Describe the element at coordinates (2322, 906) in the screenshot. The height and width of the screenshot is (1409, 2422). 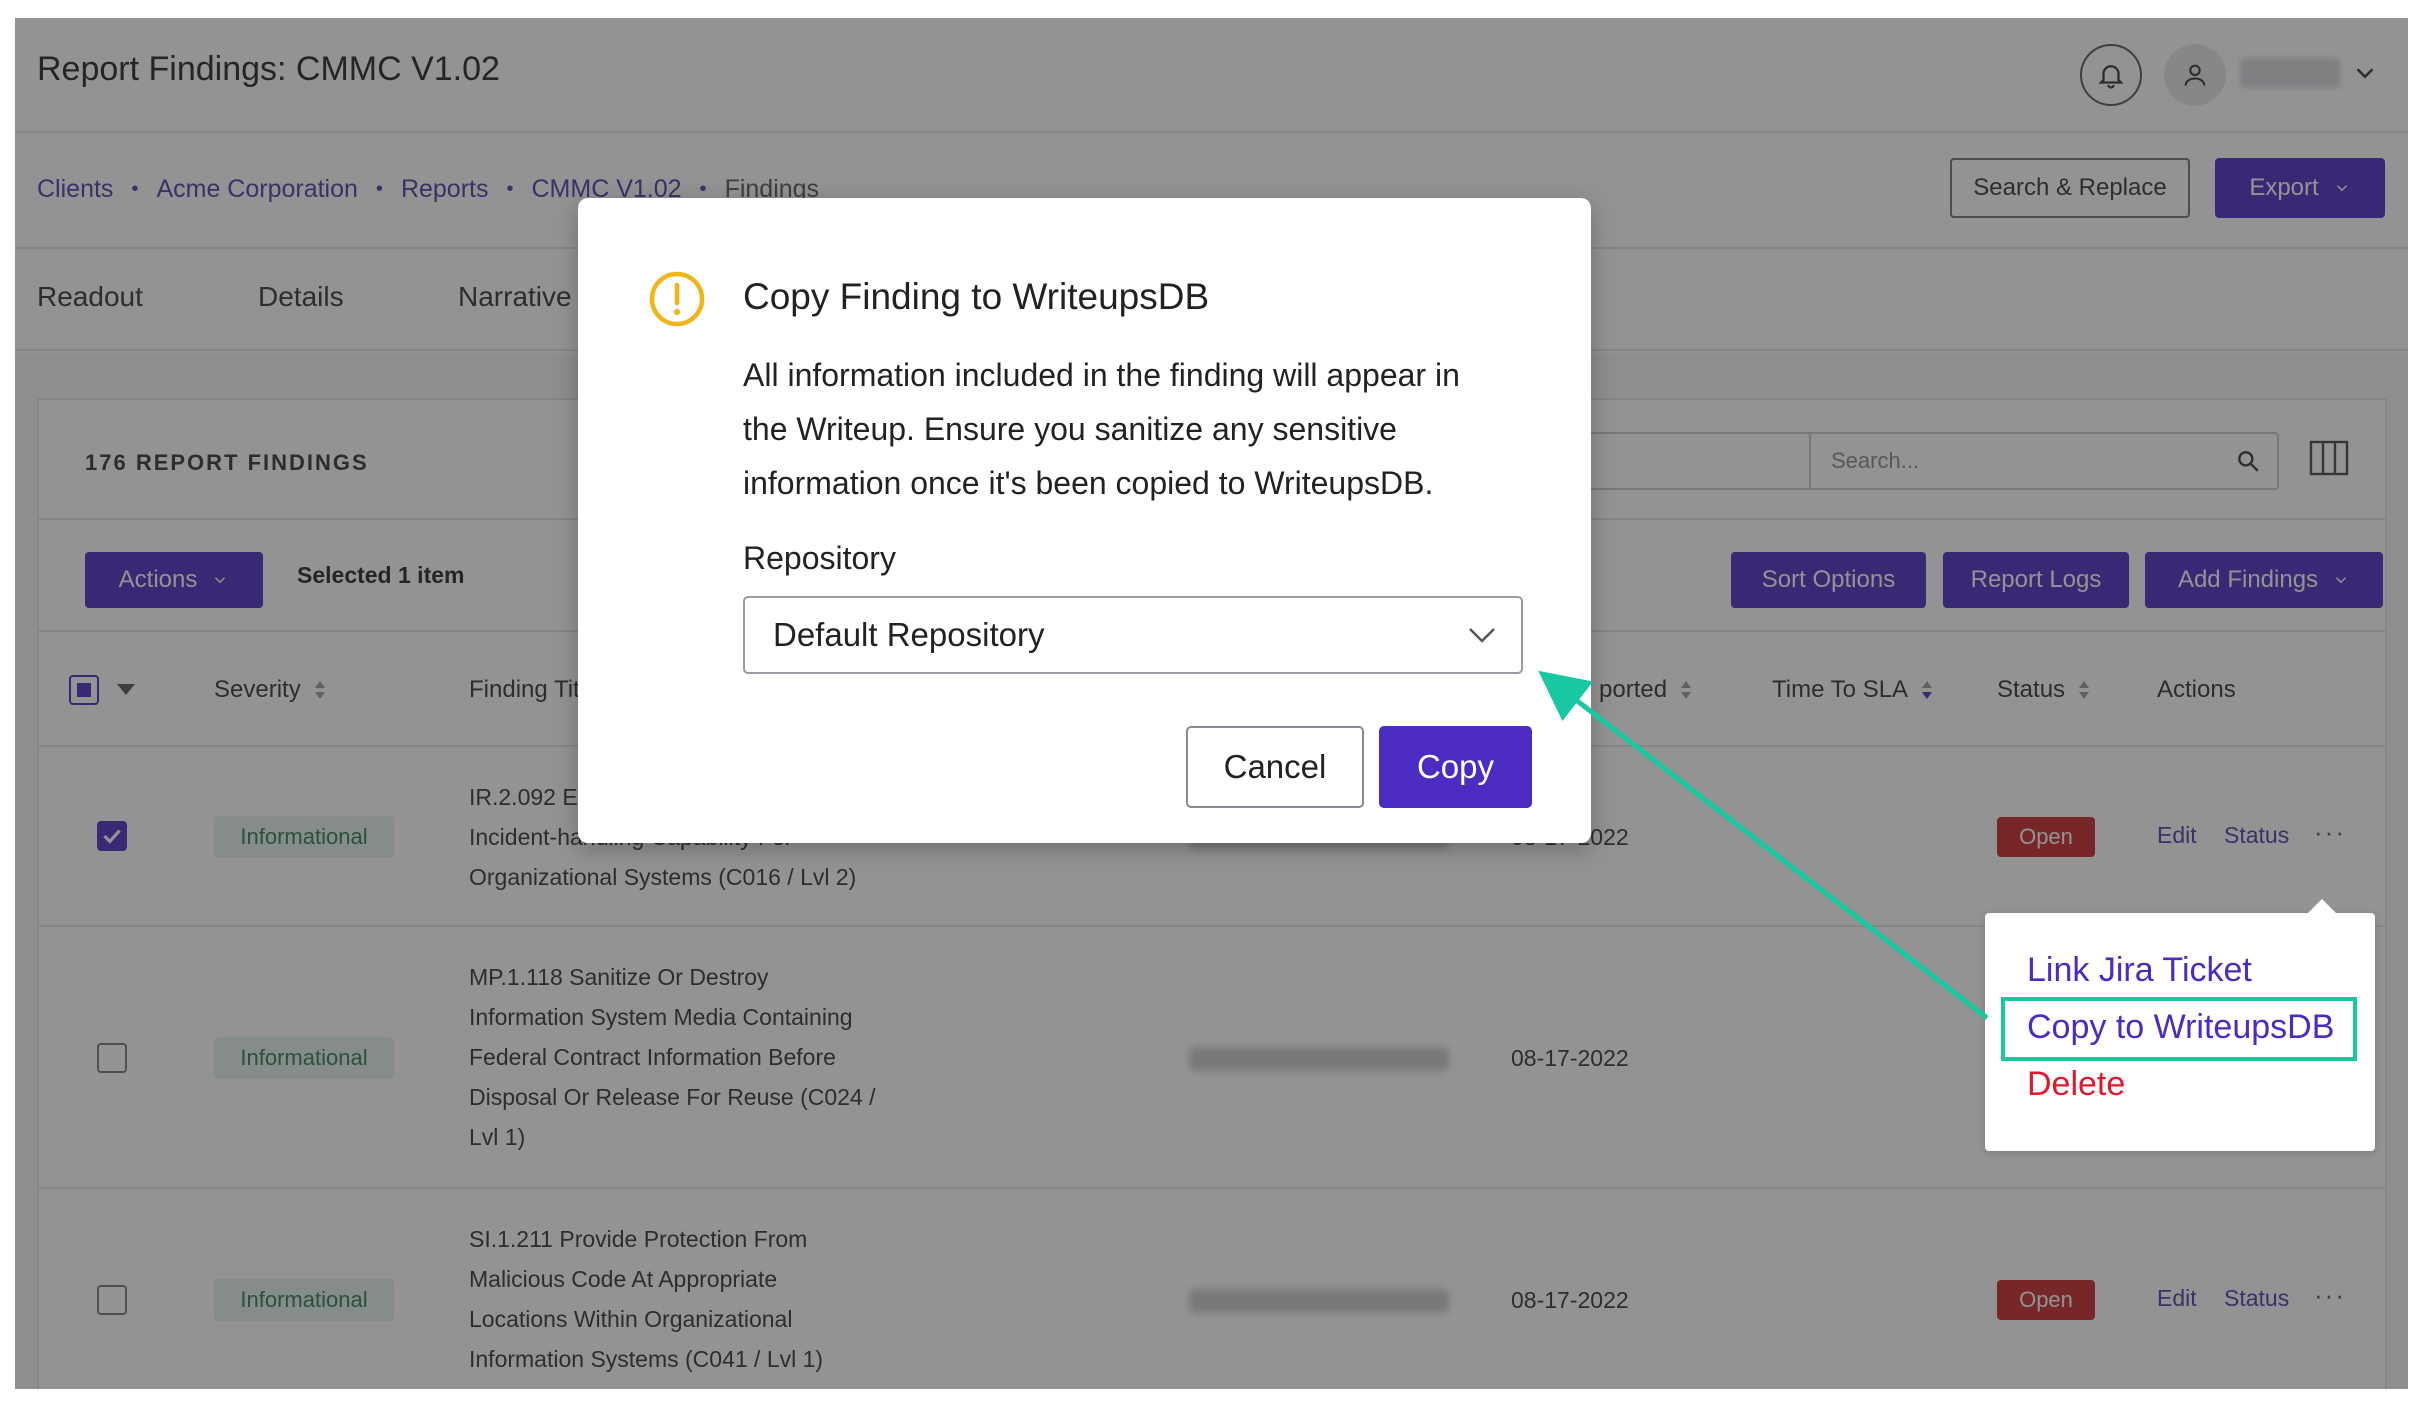
I see `menu-caret` at that location.